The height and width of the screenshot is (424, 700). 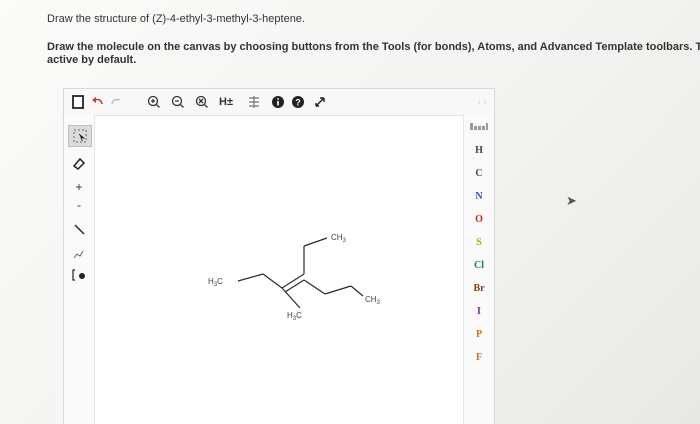 What do you see at coordinates (320, 102) in the screenshot?
I see `expand-icon` at bounding box center [320, 102].